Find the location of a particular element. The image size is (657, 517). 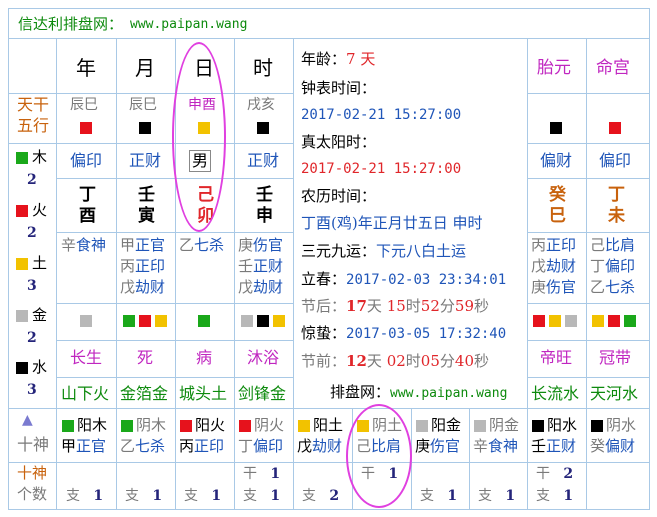

gan-minggong: 丁 is located at coordinates (616, 195).